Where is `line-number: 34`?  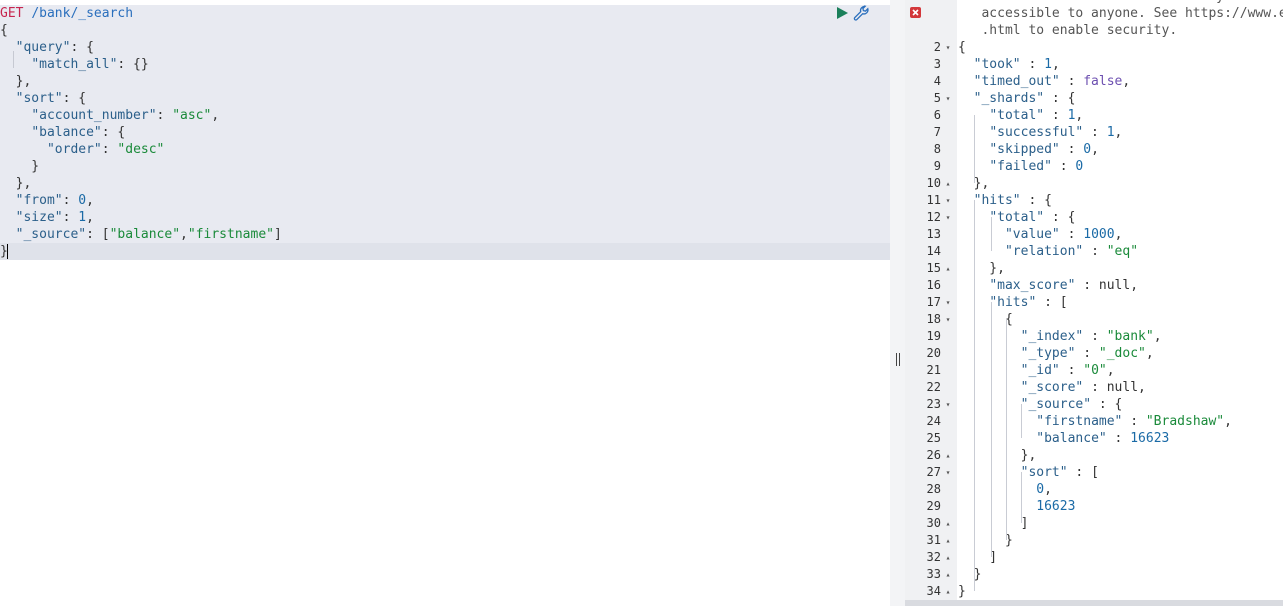
line-number: 34 is located at coordinates (933, 591).